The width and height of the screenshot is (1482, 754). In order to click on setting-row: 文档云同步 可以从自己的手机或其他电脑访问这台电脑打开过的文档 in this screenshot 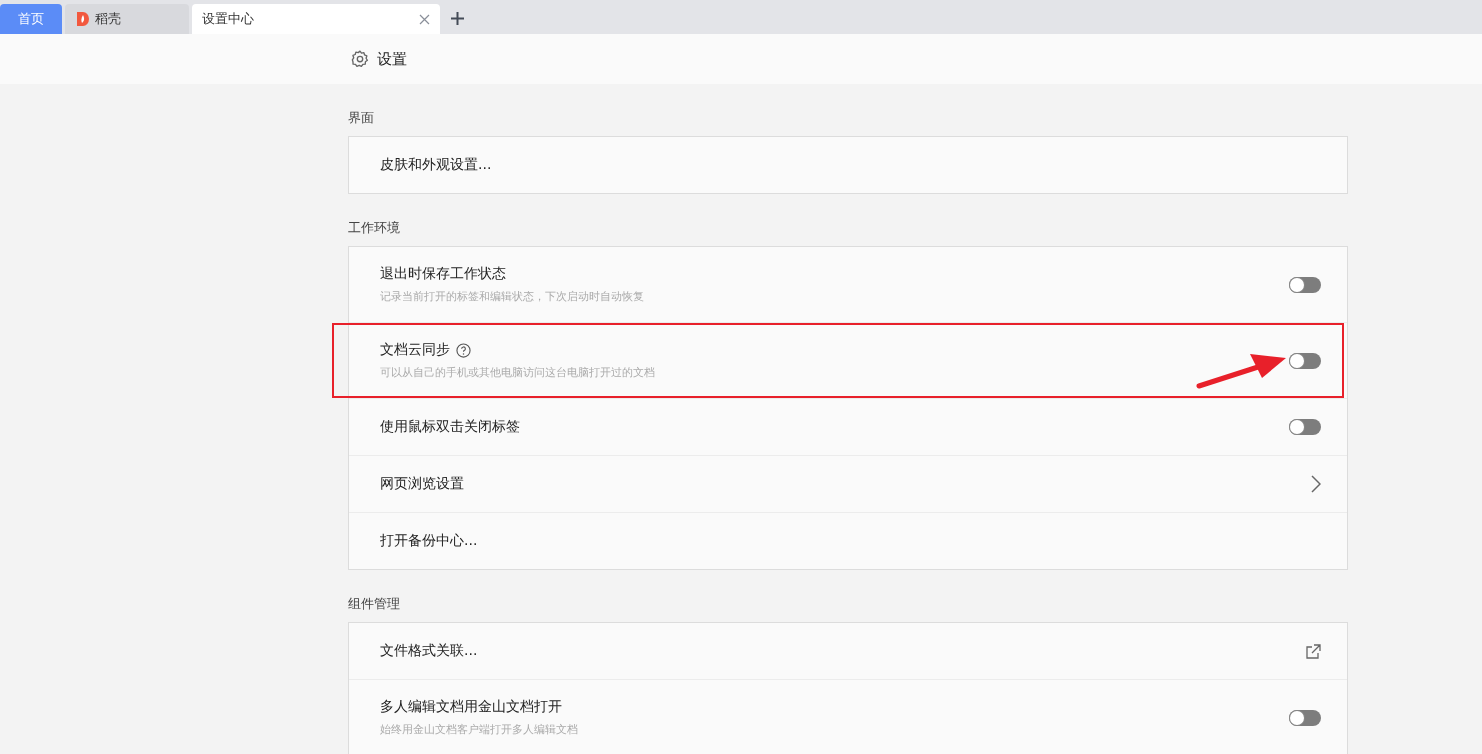, I will do `click(848, 361)`.